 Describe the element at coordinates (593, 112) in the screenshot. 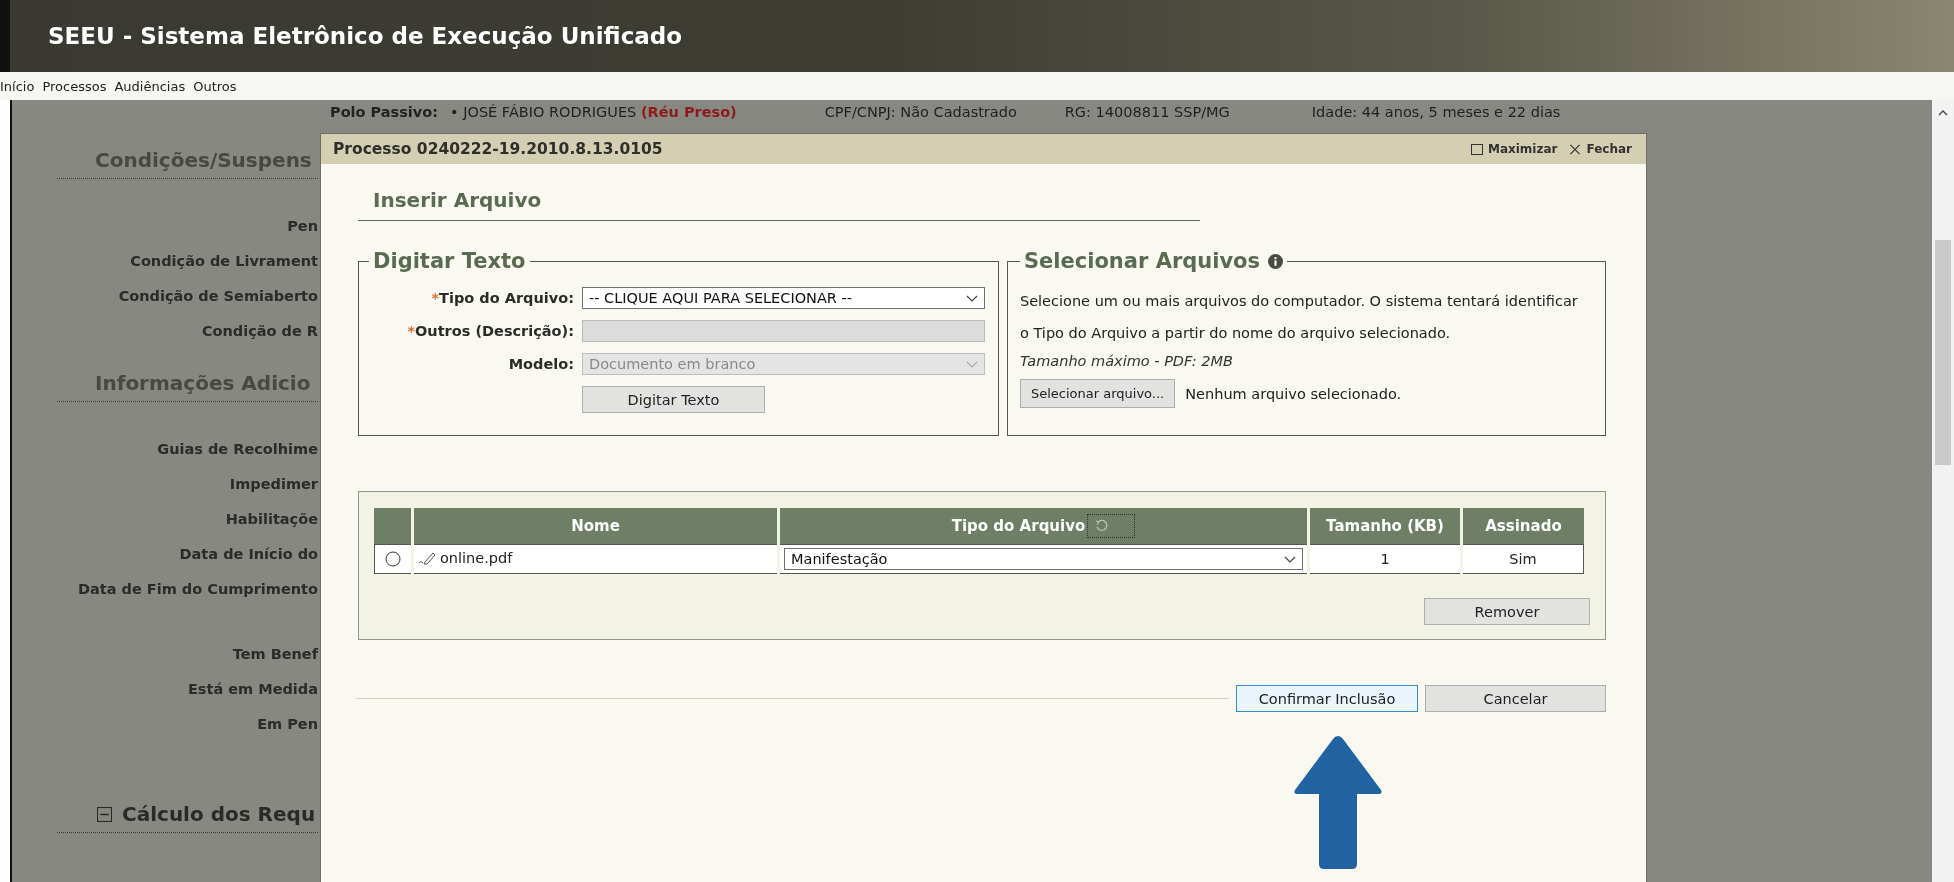

I see `party-name: • JOSÉ FÁBIO RODRIGUES (Réu Preso)` at that location.